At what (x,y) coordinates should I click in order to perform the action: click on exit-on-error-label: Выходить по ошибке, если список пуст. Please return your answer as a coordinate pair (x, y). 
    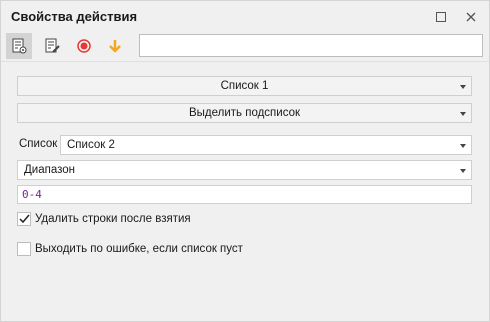
    Looking at the image, I should click on (139, 249).